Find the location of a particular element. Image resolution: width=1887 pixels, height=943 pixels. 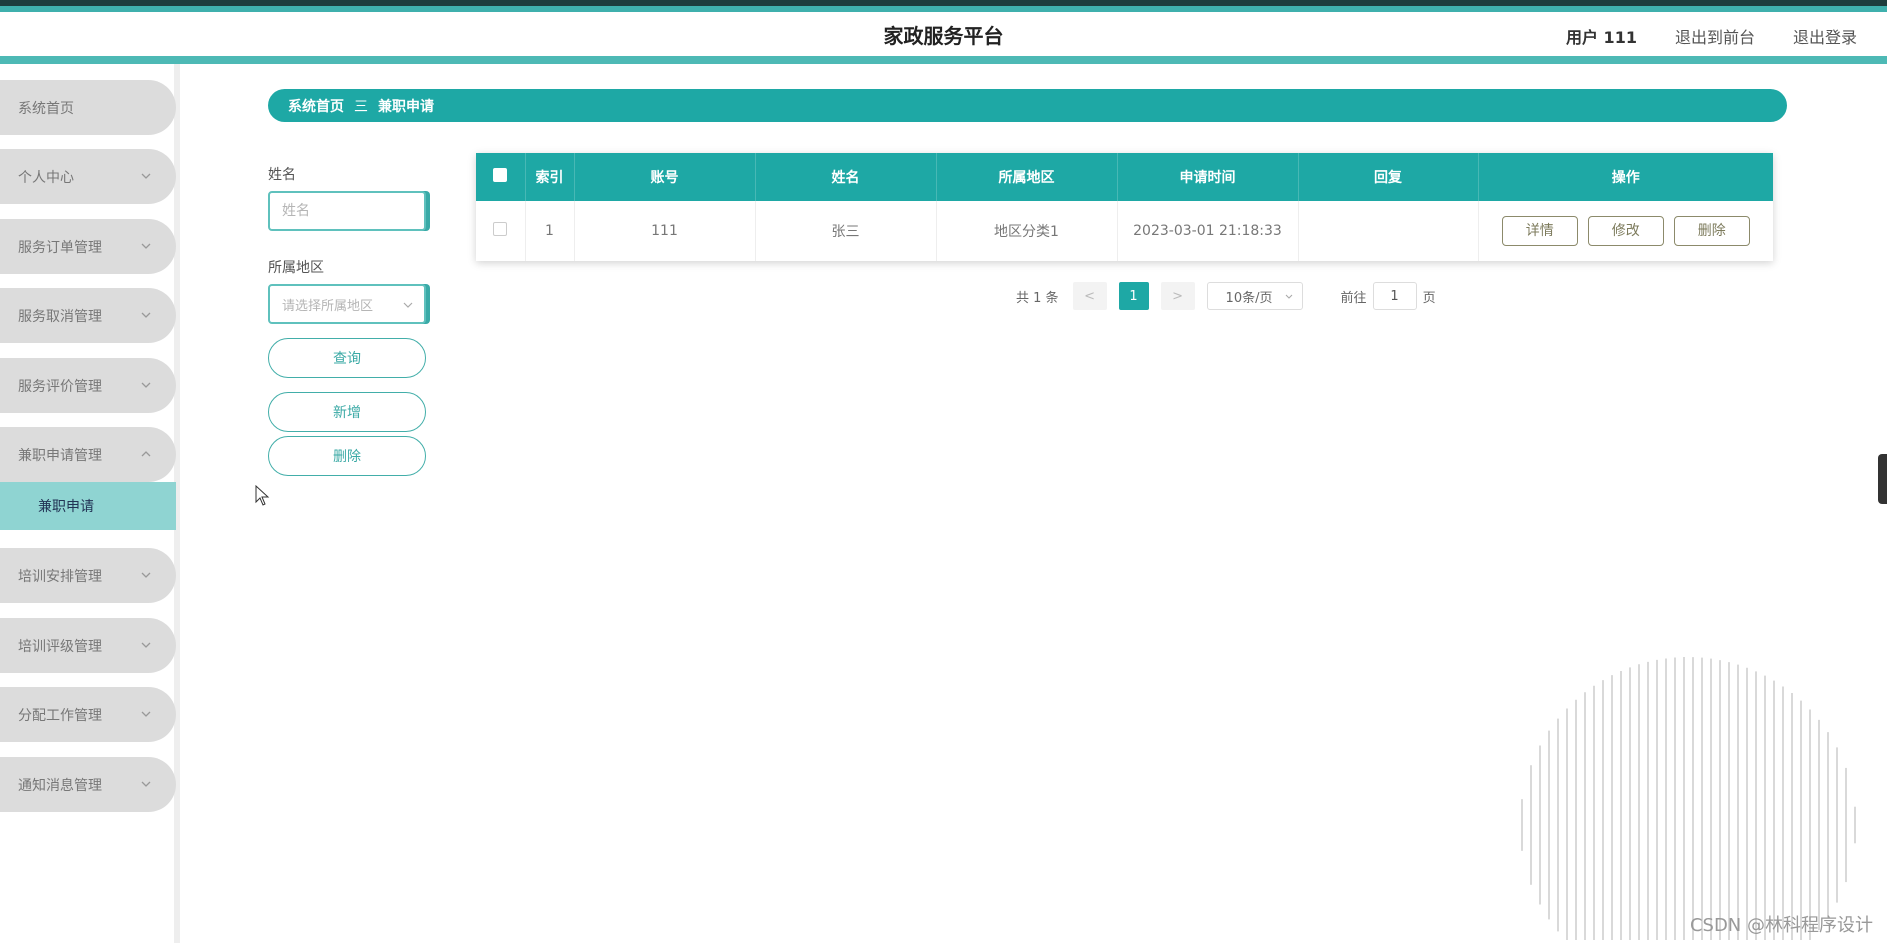

page-size-select: 10条/页 is located at coordinates (1254, 296).